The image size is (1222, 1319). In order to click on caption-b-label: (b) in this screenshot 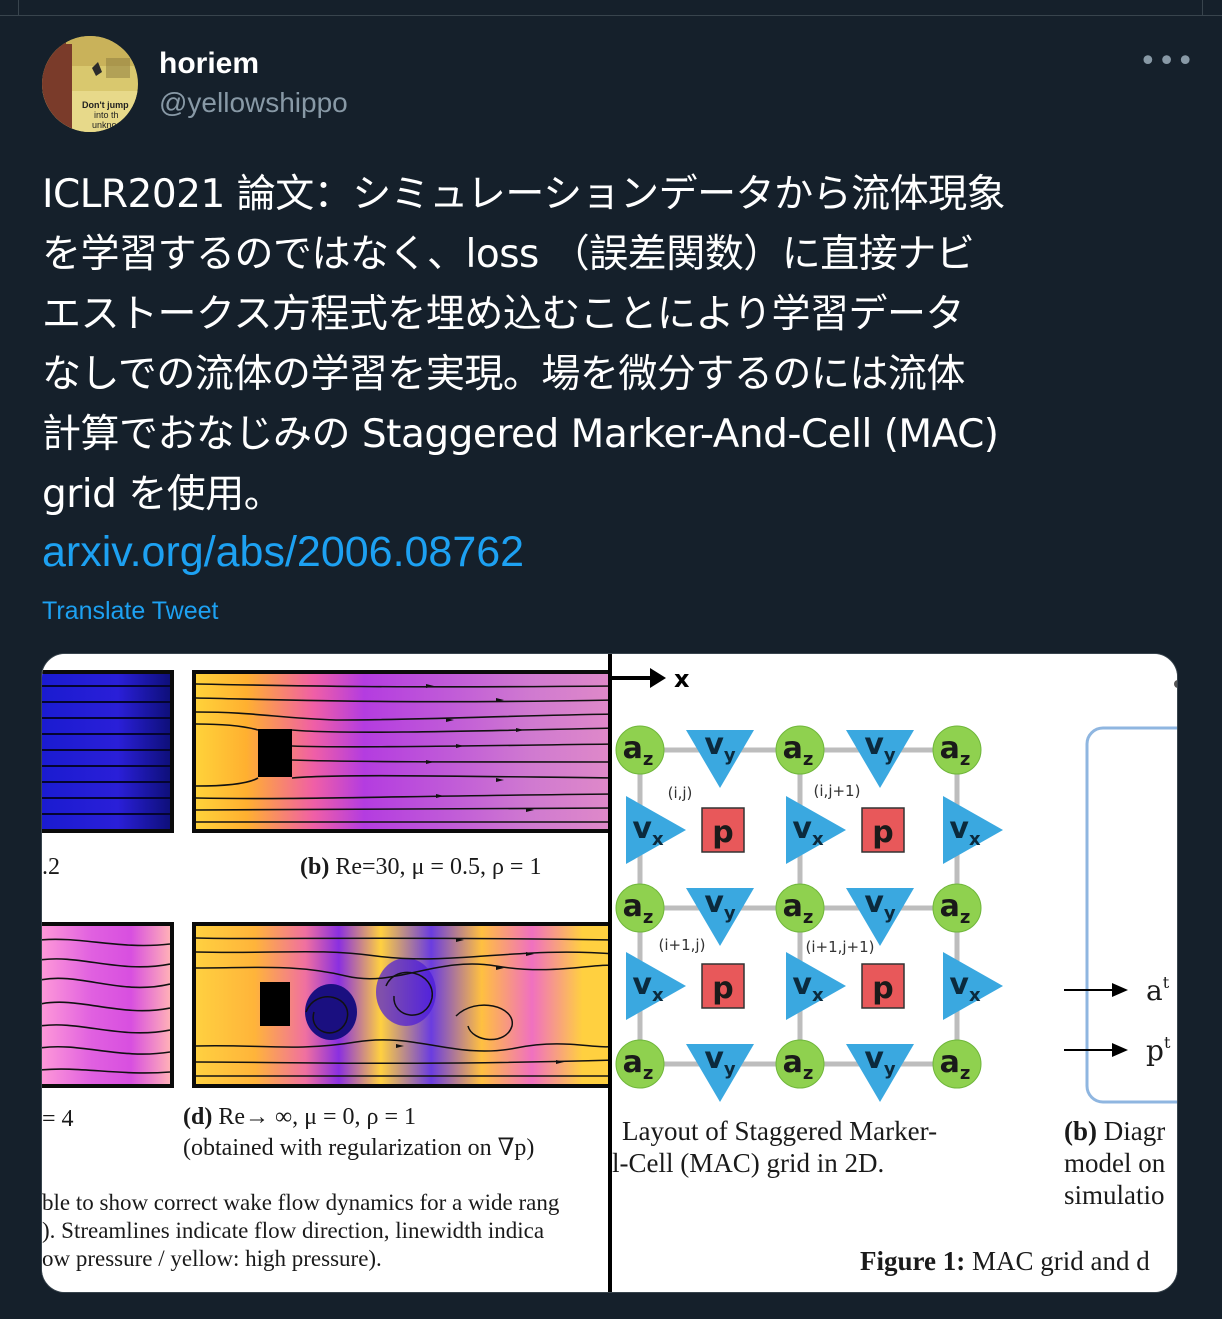, I will do `click(315, 867)`.